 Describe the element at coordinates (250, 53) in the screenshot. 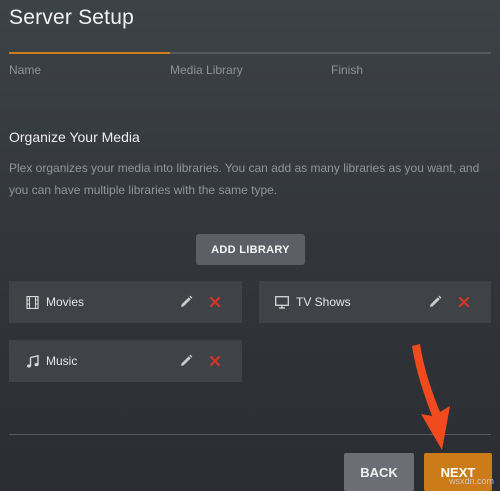

I see `step-progress-bar` at that location.